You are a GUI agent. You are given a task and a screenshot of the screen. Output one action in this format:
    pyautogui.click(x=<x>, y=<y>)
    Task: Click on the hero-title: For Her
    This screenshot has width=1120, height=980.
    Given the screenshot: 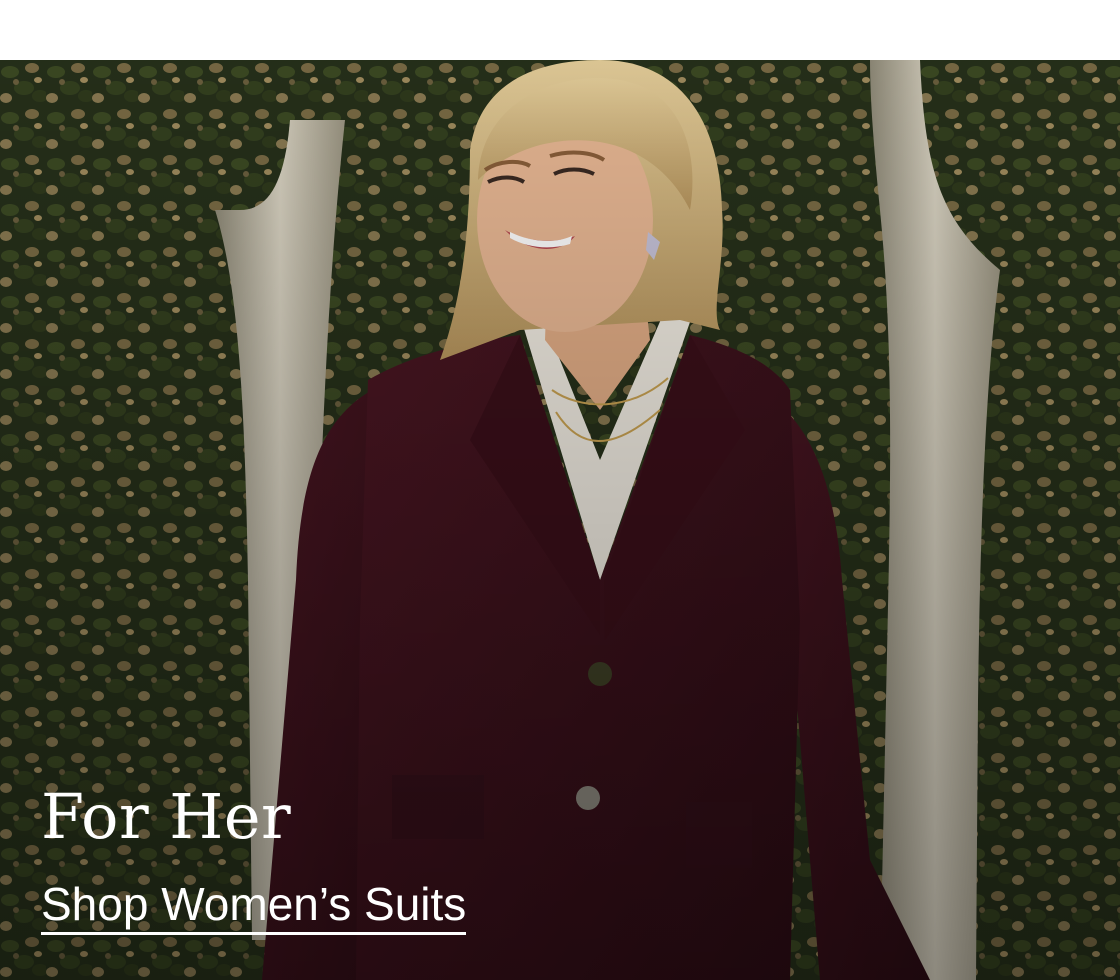 What is the action you would take?
    pyautogui.click(x=166, y=816)
    